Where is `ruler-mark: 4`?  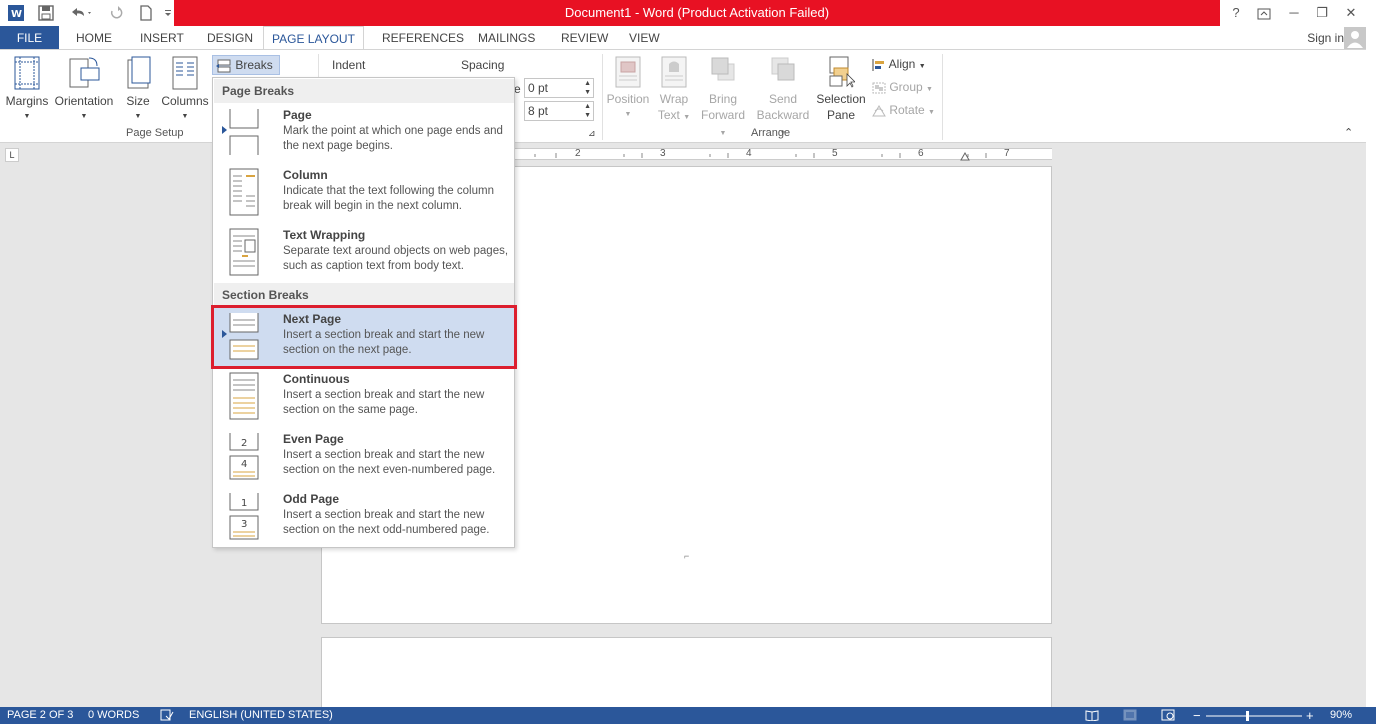
ruler-mark: 4 is located at coordinates (749, 153).